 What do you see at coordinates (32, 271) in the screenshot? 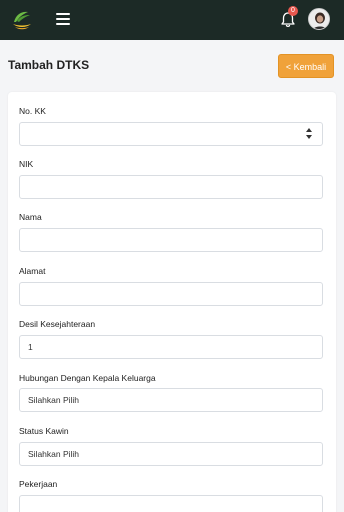
I see `alamat-label: Alamat` at bounding box center [32, 271].